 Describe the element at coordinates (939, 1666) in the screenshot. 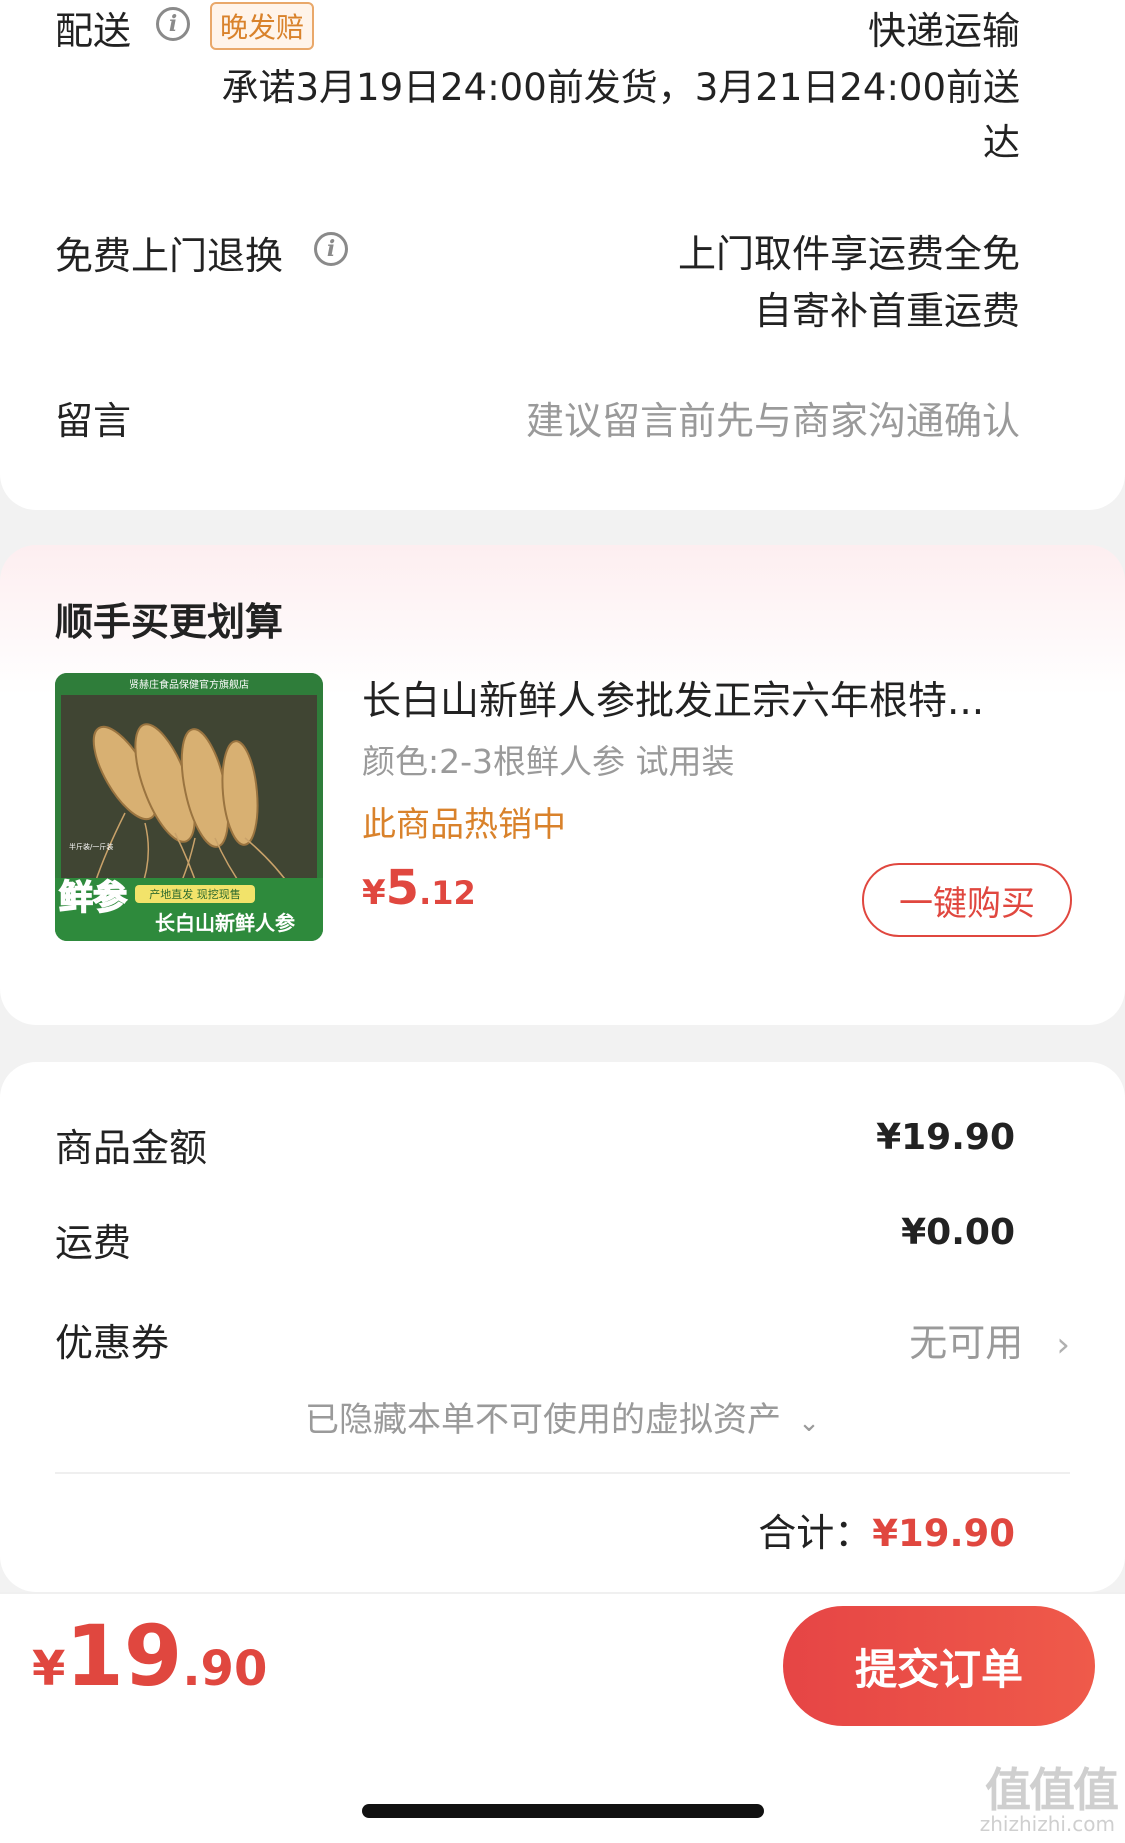

I see `submit-order-button: 提交订单` at that location.